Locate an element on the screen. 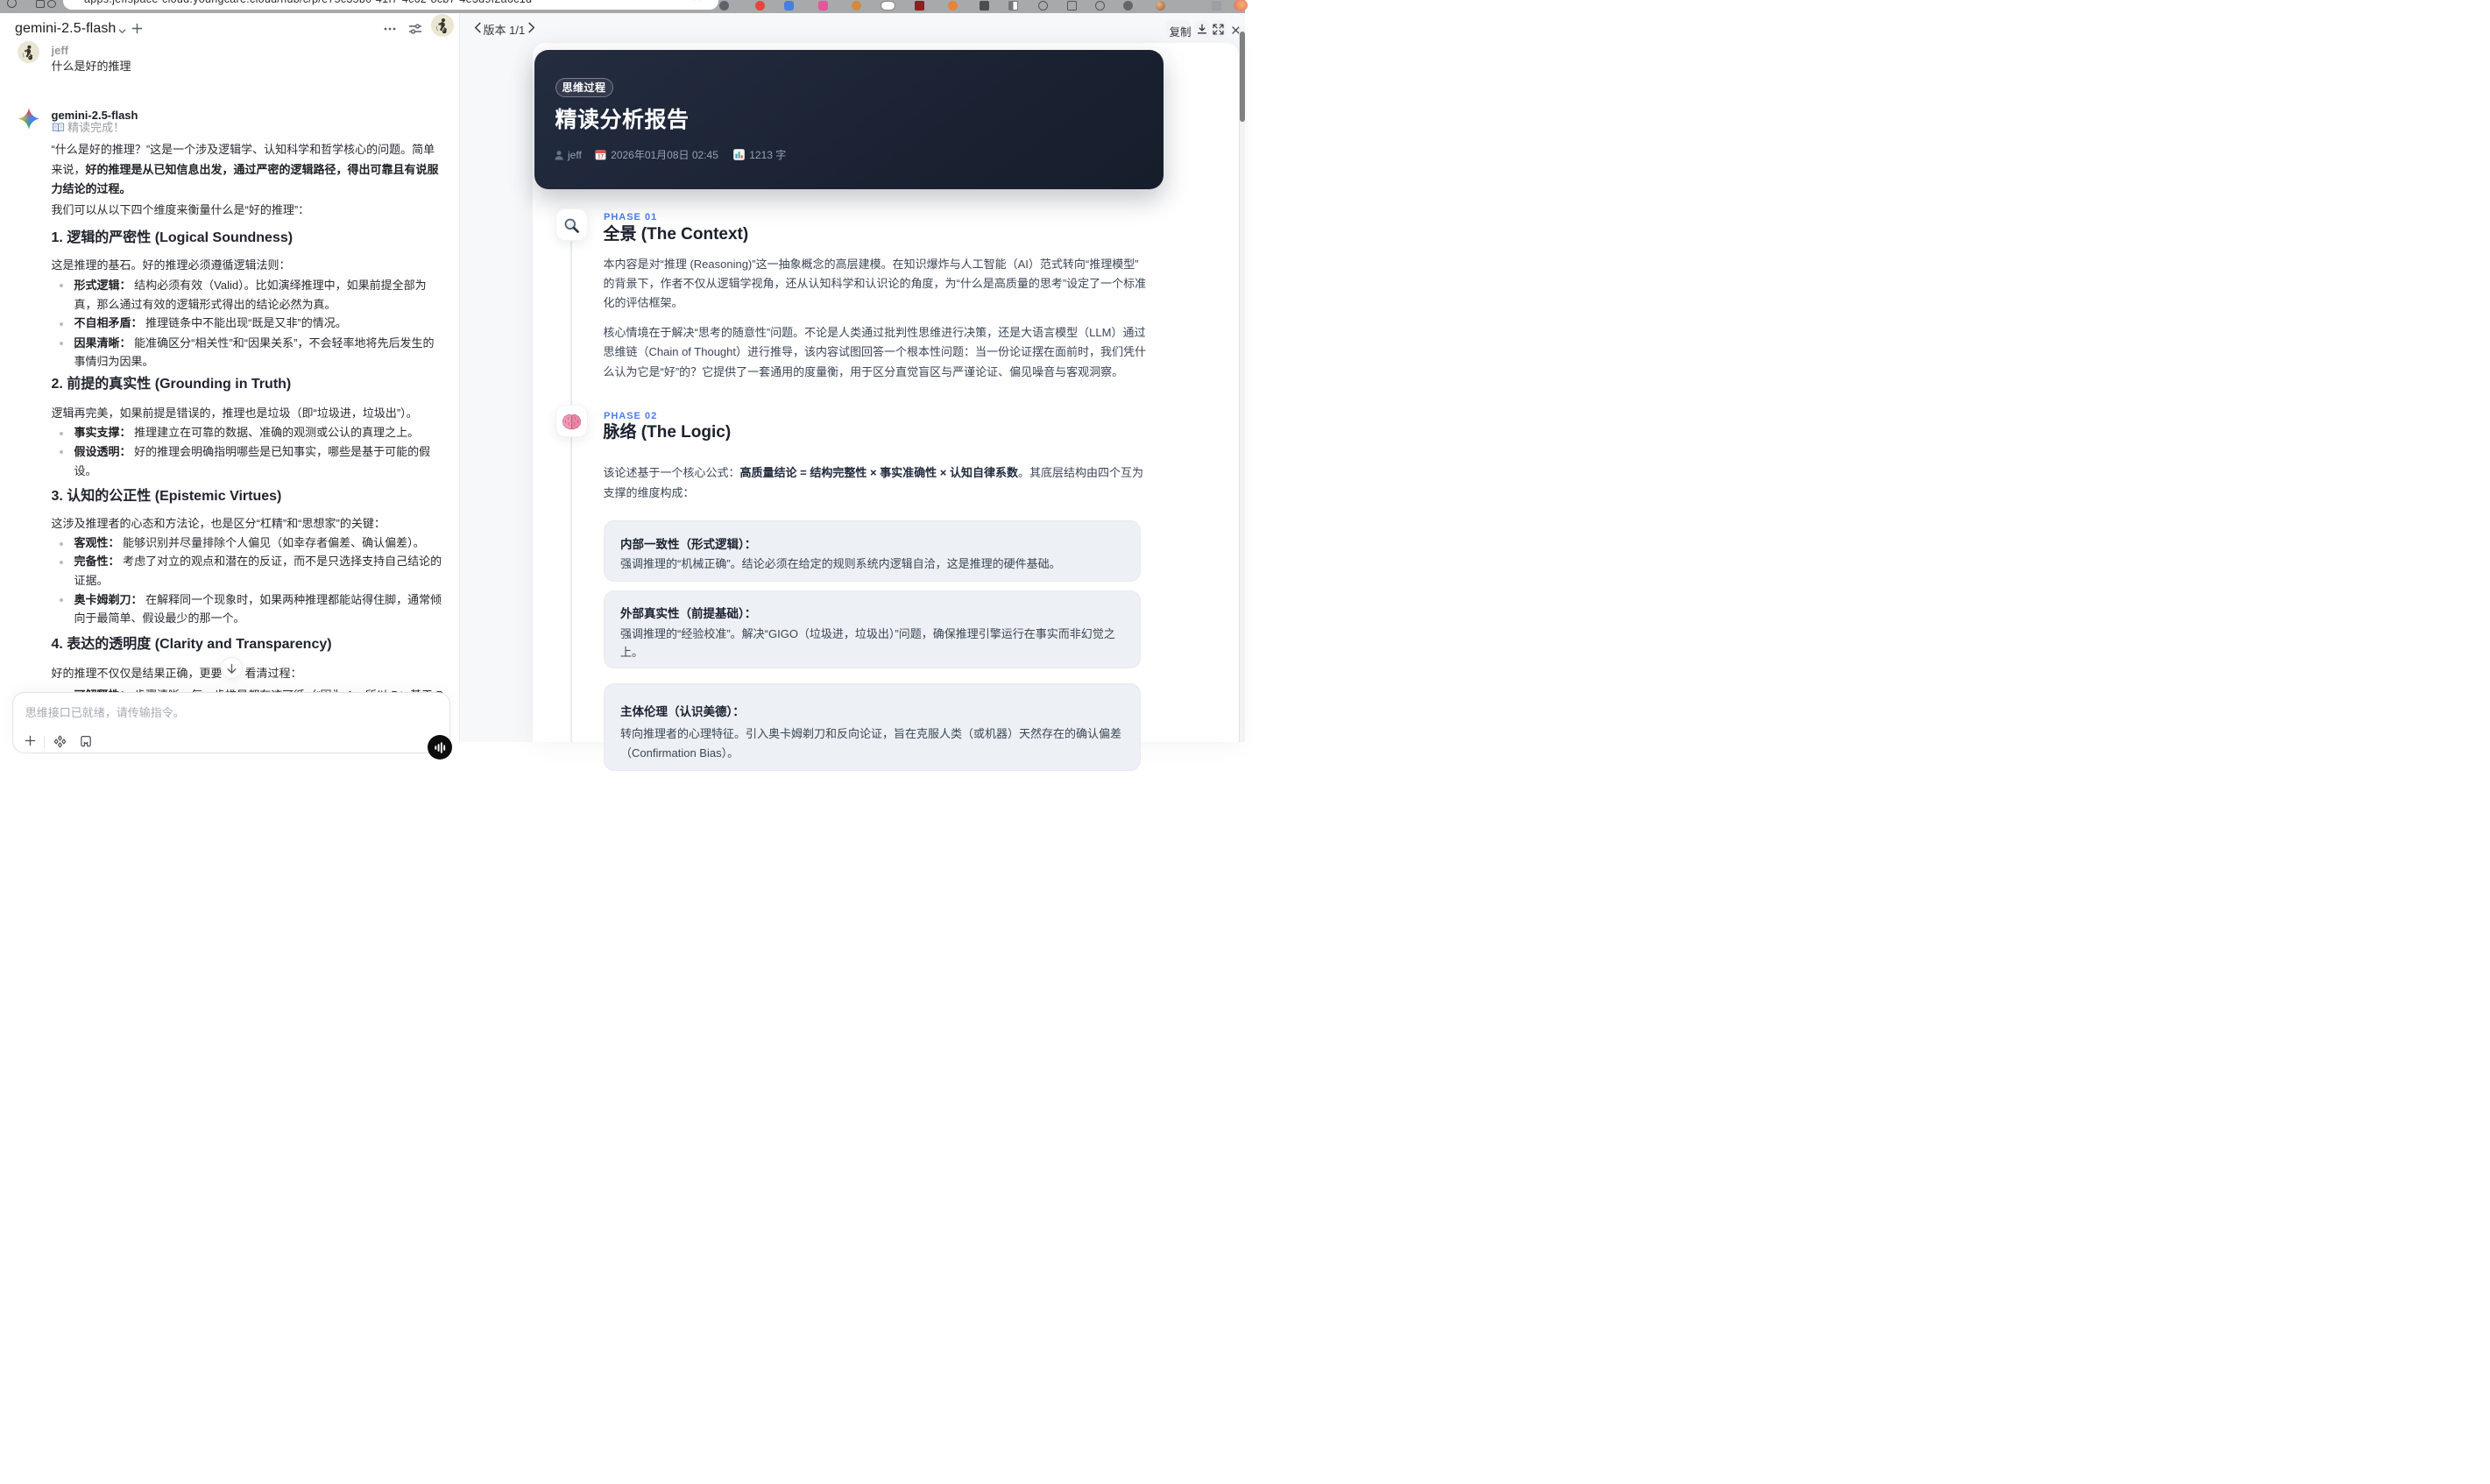  svg-text: 17 is located at coordinates (601, 157).